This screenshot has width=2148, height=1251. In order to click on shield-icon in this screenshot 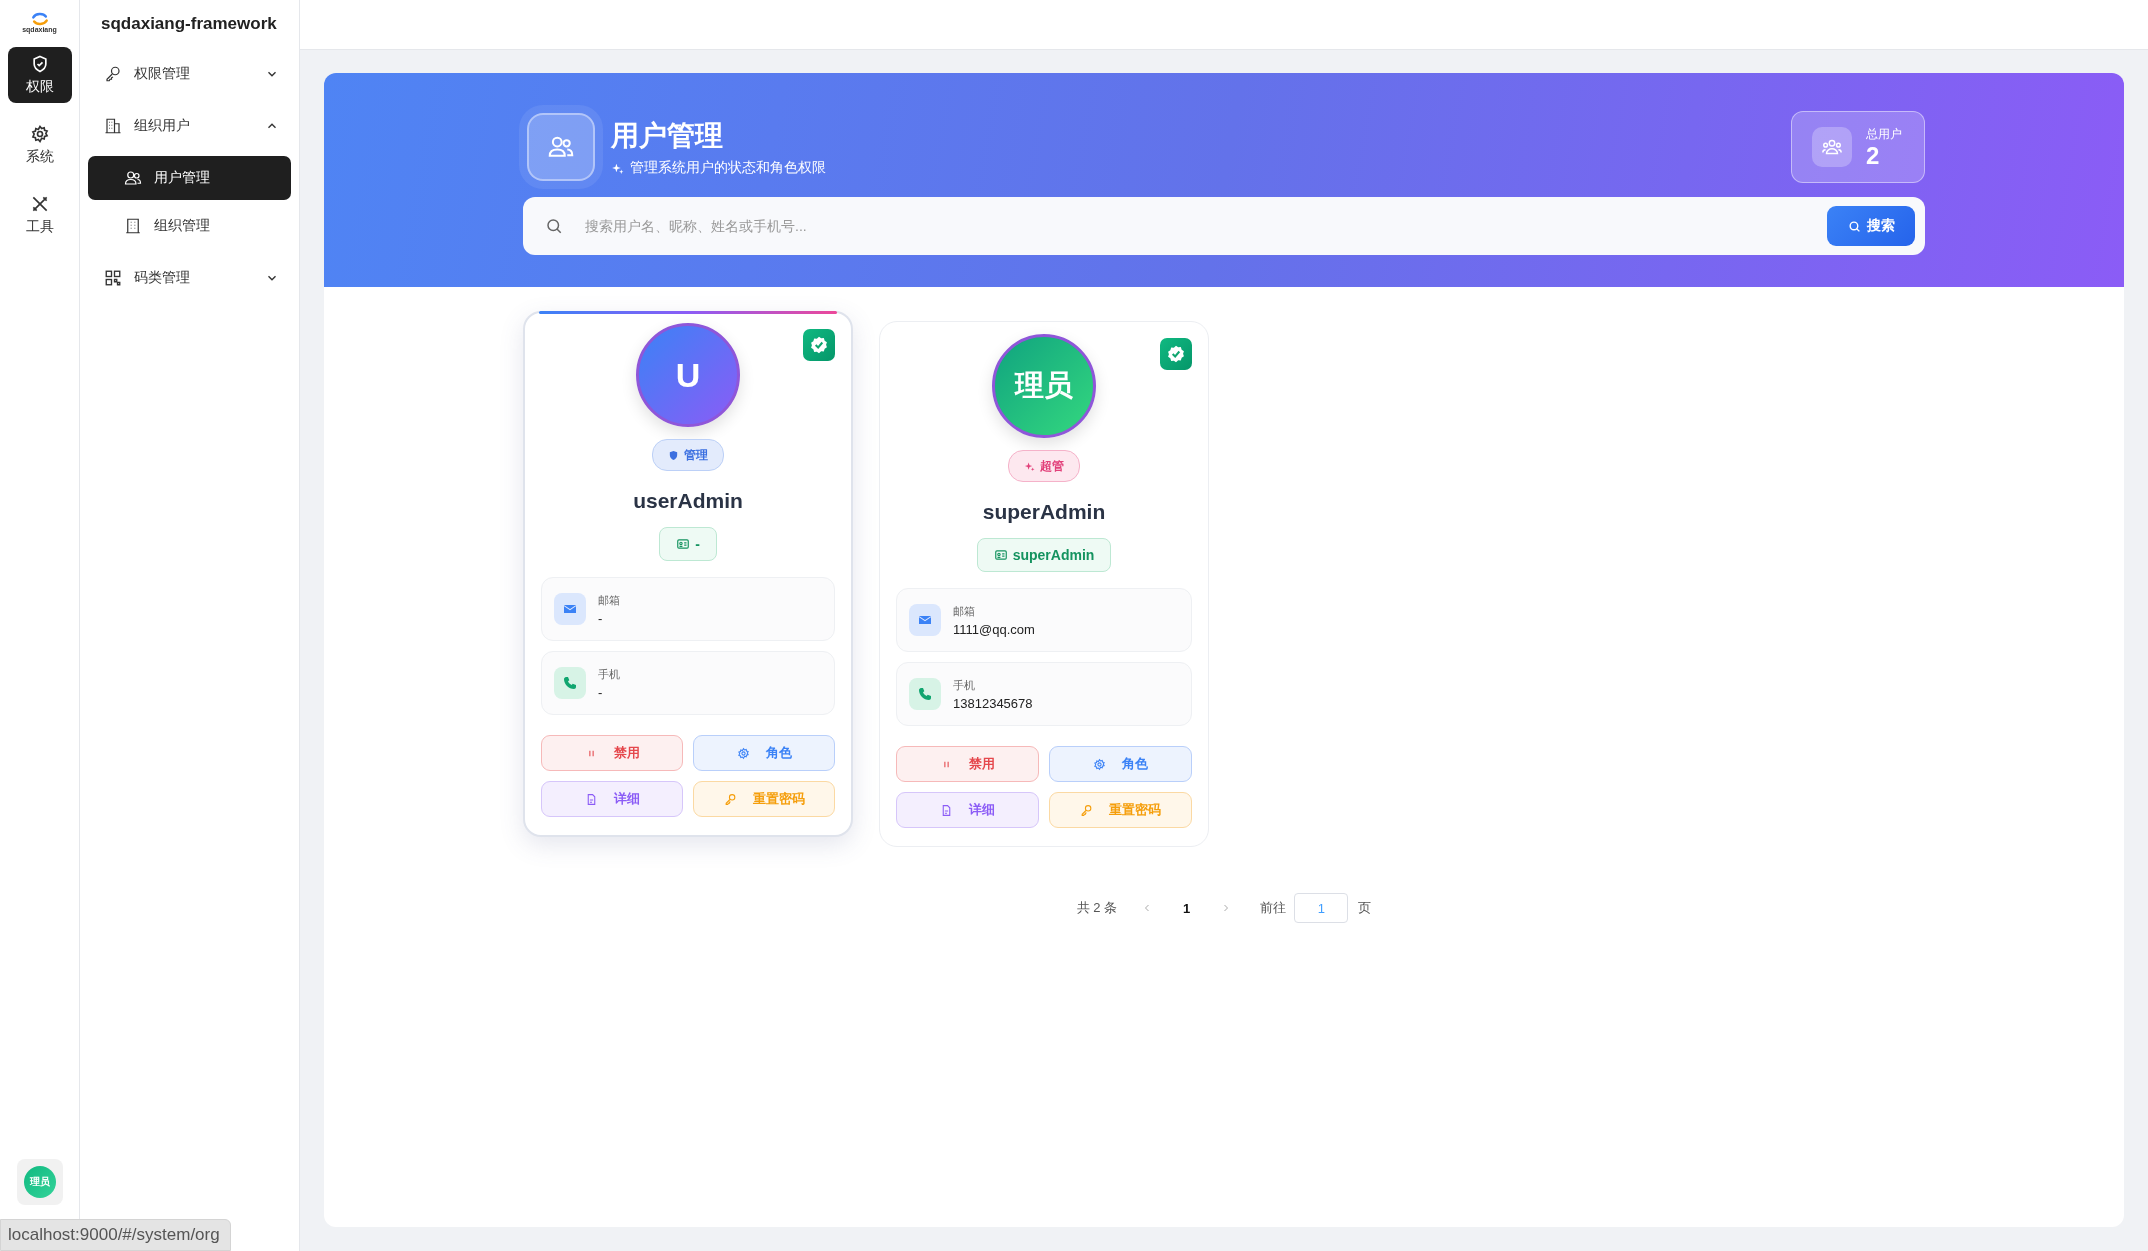, I will do `click(673, 455)`.